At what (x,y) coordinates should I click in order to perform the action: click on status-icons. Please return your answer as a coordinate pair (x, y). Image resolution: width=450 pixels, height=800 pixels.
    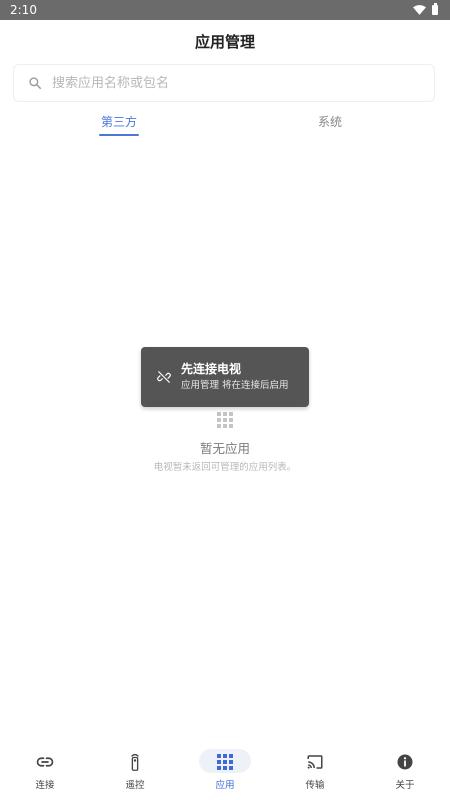
    Looking at the image, I should click on (425, 9).